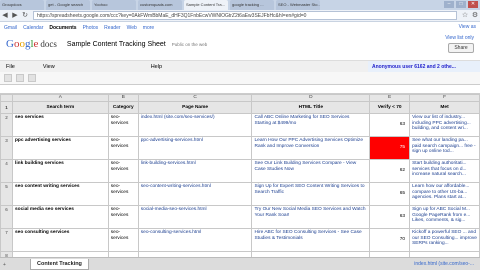  I want to click on verify-cell: 65, so click(390, 194).